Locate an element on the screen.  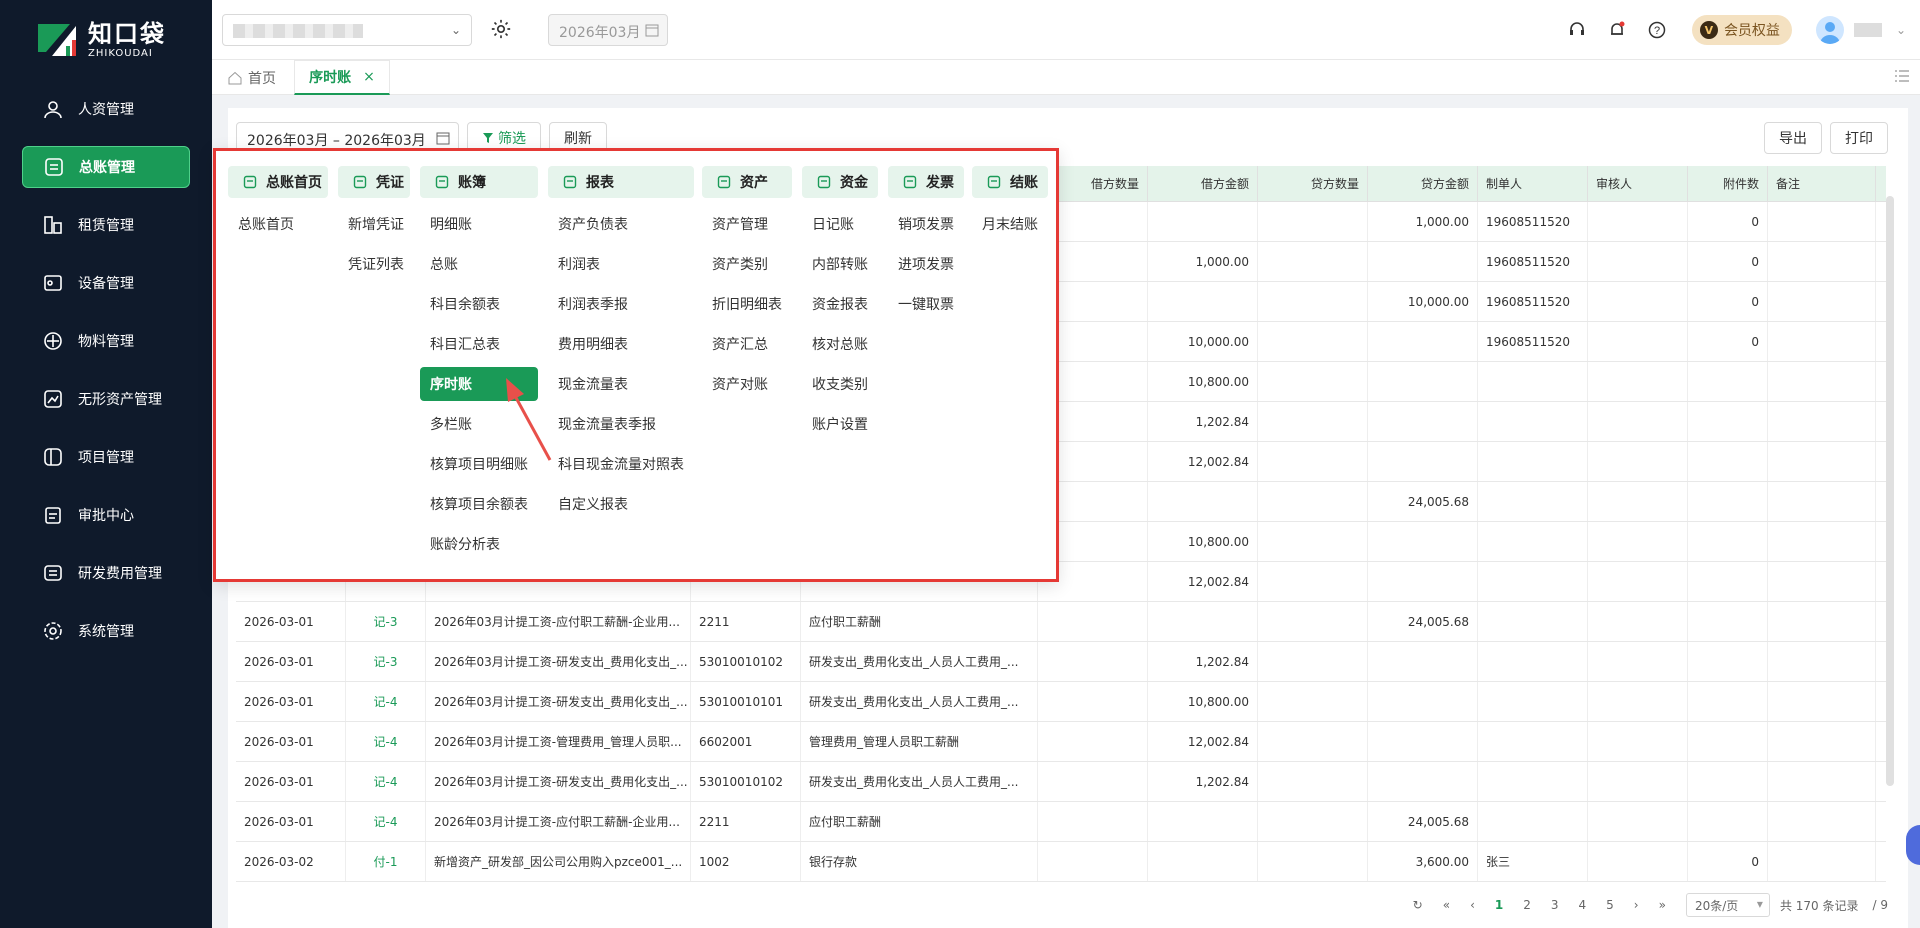
sidebar-item-8: 研发费用管理 is located at coordinates (106, 573).